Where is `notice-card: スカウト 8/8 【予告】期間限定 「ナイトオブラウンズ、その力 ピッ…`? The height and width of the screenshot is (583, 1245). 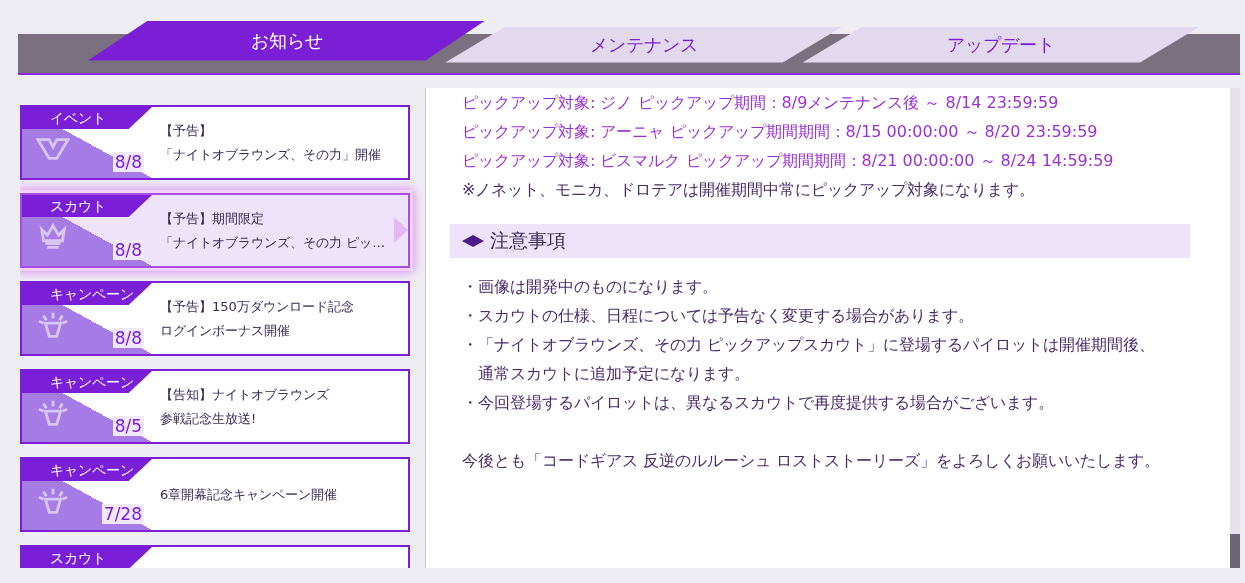 notice-card: スカウト 8/8 【予告】期間限定 「ナイトオブラウンズ、その力 ピッ… is located at coordinates (215, 230).